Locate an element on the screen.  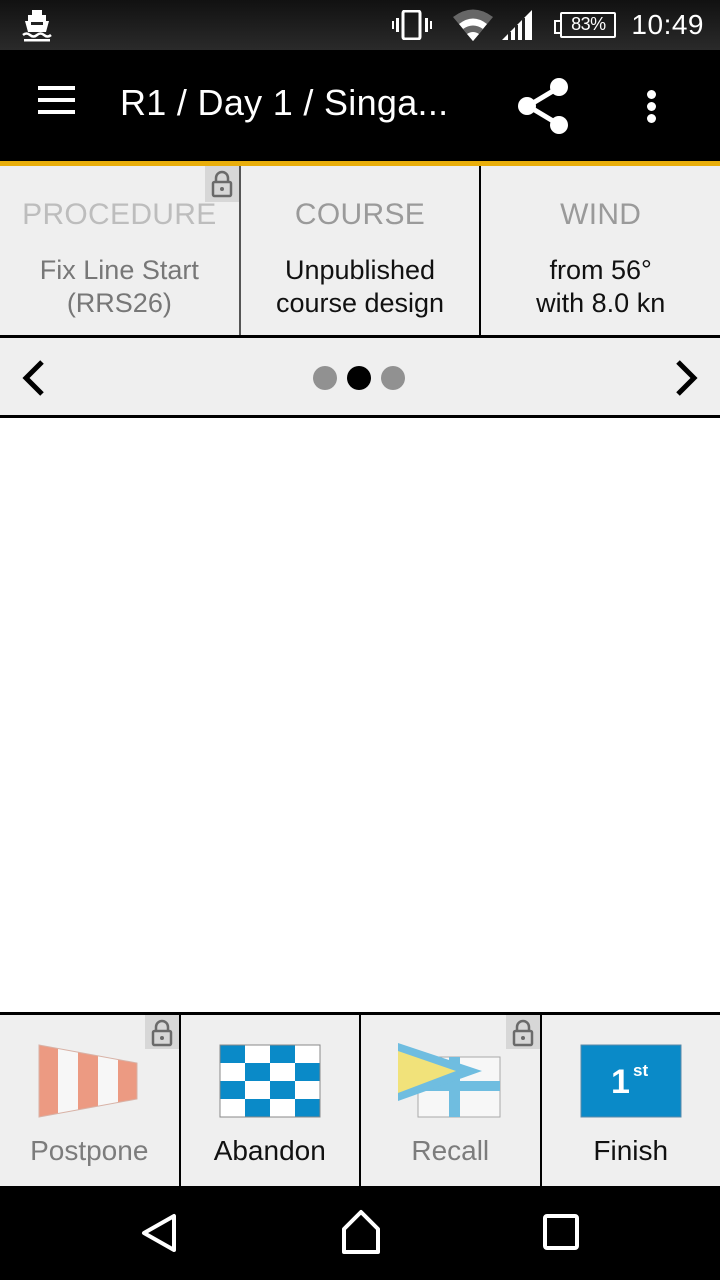
wifi-icon is located at coordinates (473, 25).